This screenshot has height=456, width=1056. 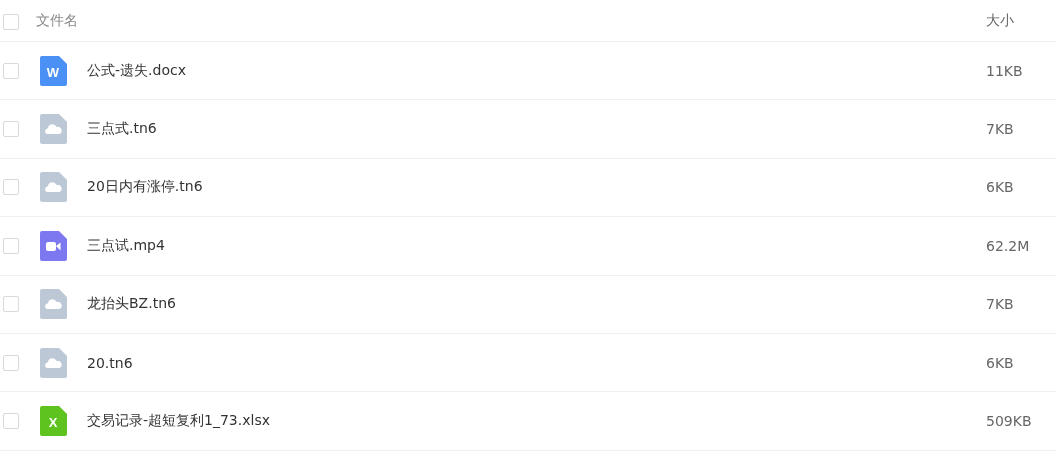 I want to click on spreadsheet-icon: X, so click(x=53, y=421).